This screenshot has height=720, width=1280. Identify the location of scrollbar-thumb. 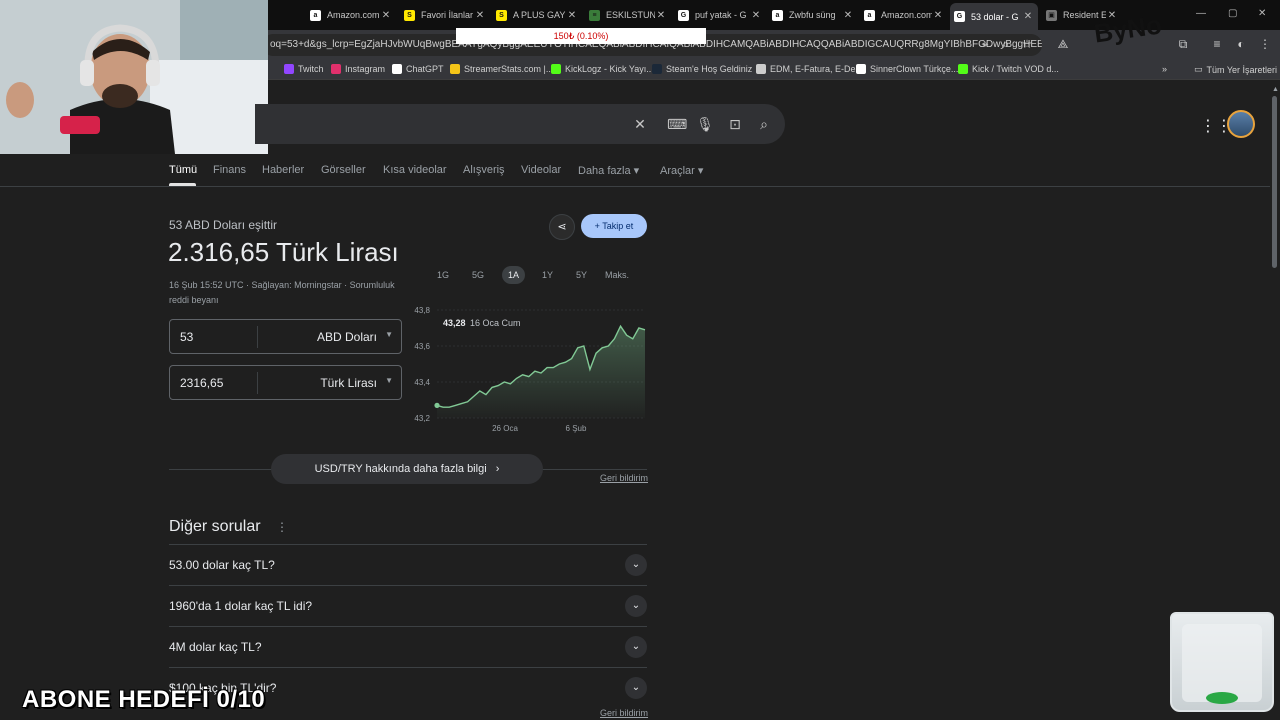
(1274, 182).